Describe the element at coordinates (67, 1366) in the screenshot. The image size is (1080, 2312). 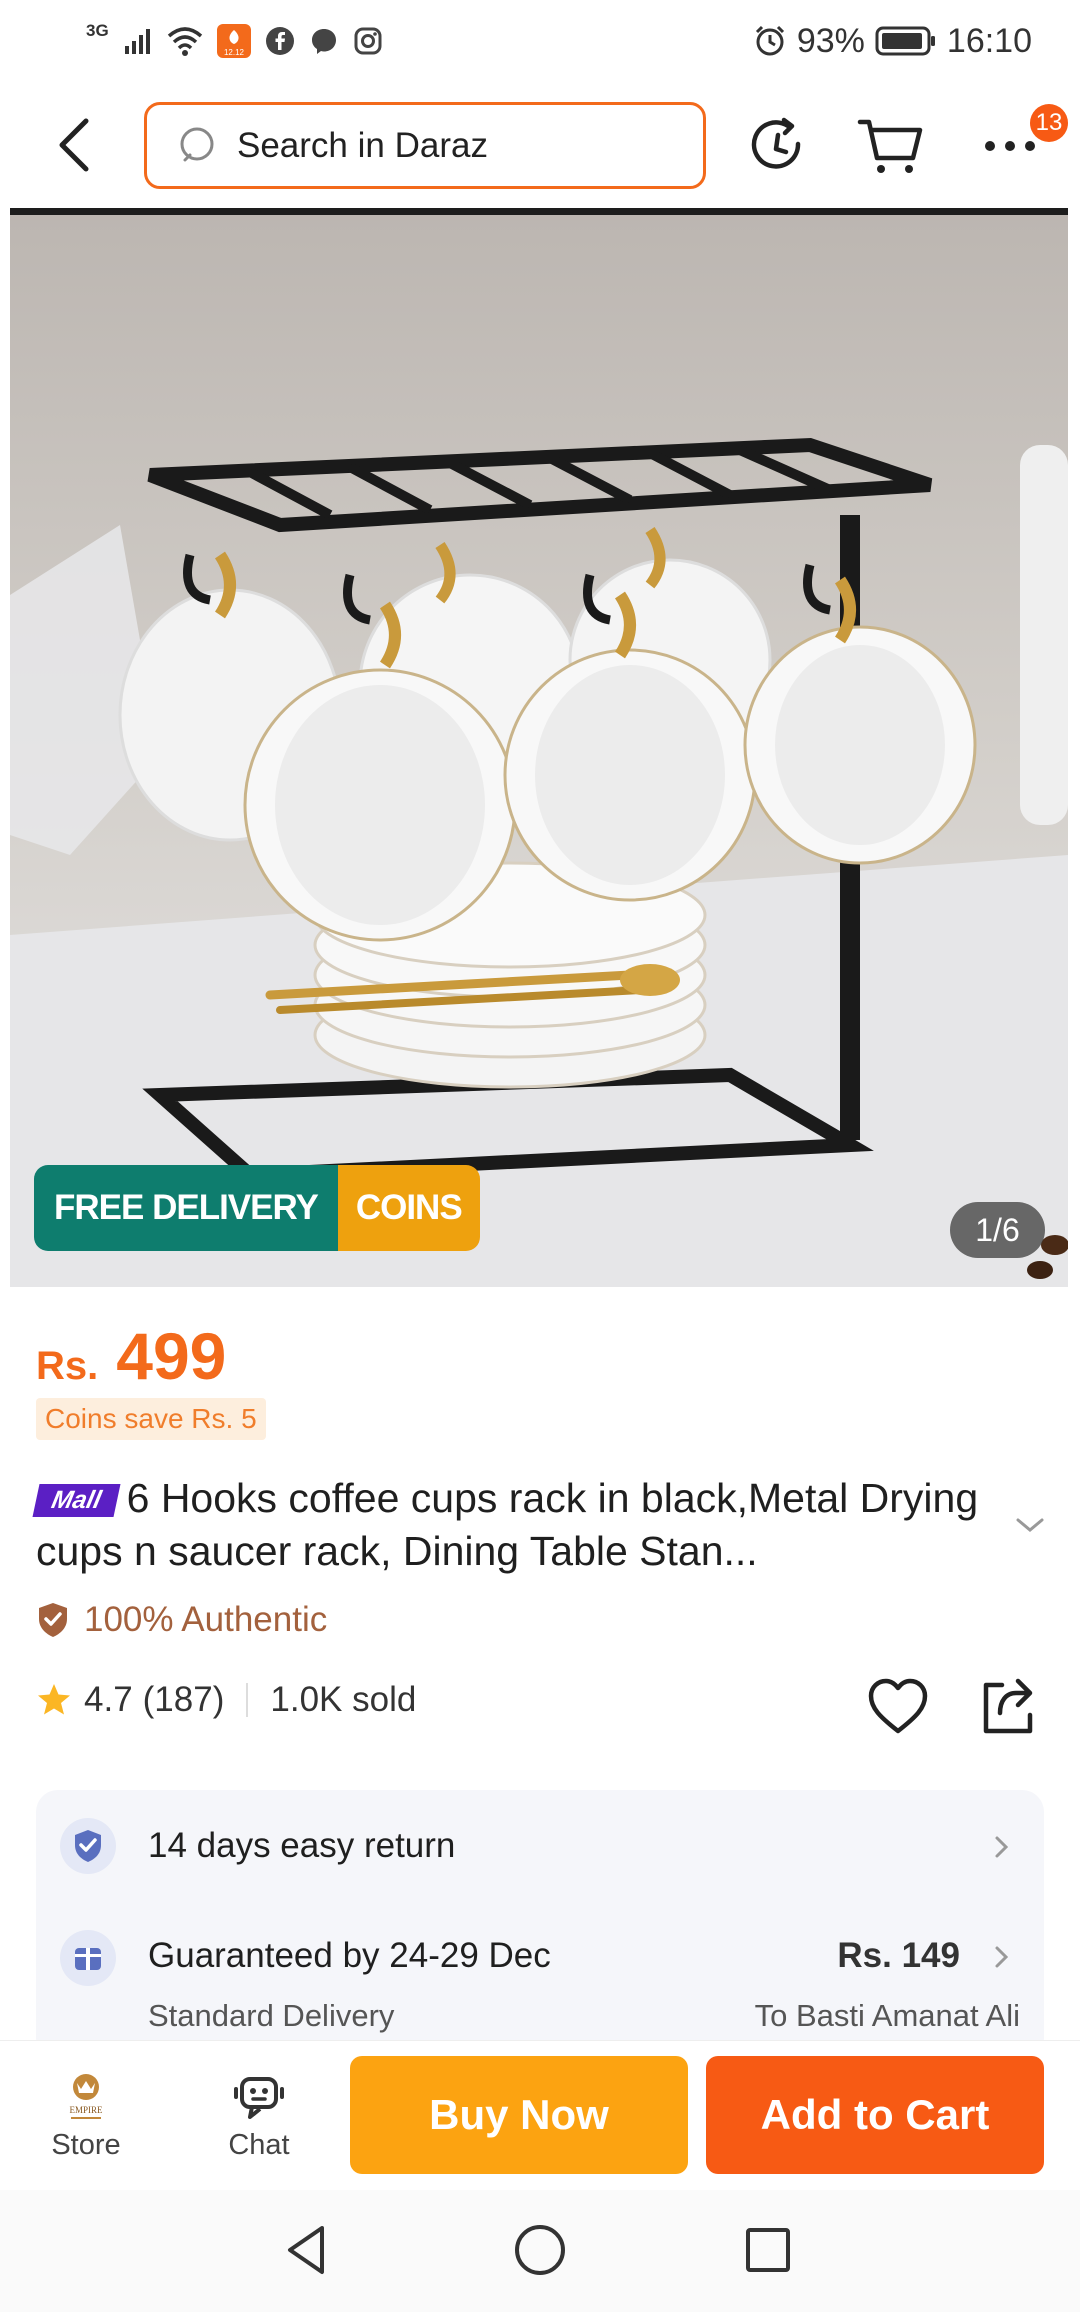
I see `price-currency: Rs.` at that location.